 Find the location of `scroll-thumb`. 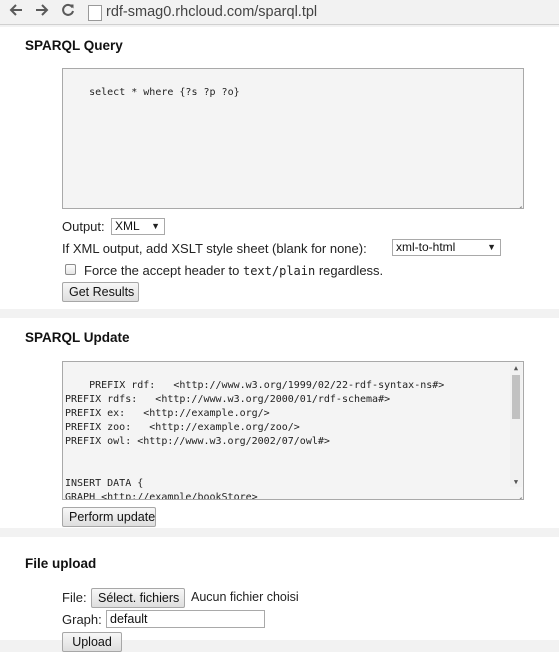

scroll-thumb is located at coordinates (516, 397).